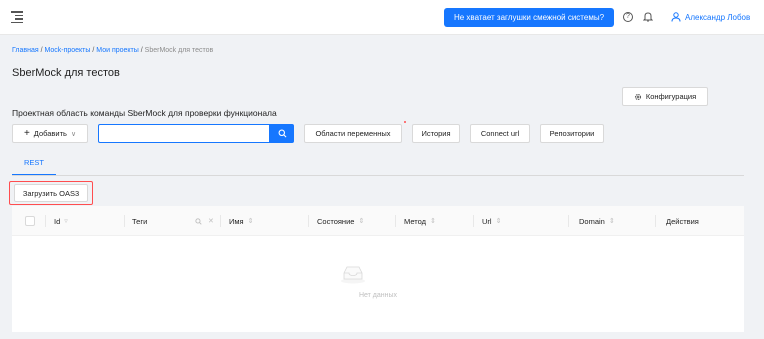 This screenshot has width=764, height=339. I want to click on connect-url-button: Connect url, so click(500, 133).